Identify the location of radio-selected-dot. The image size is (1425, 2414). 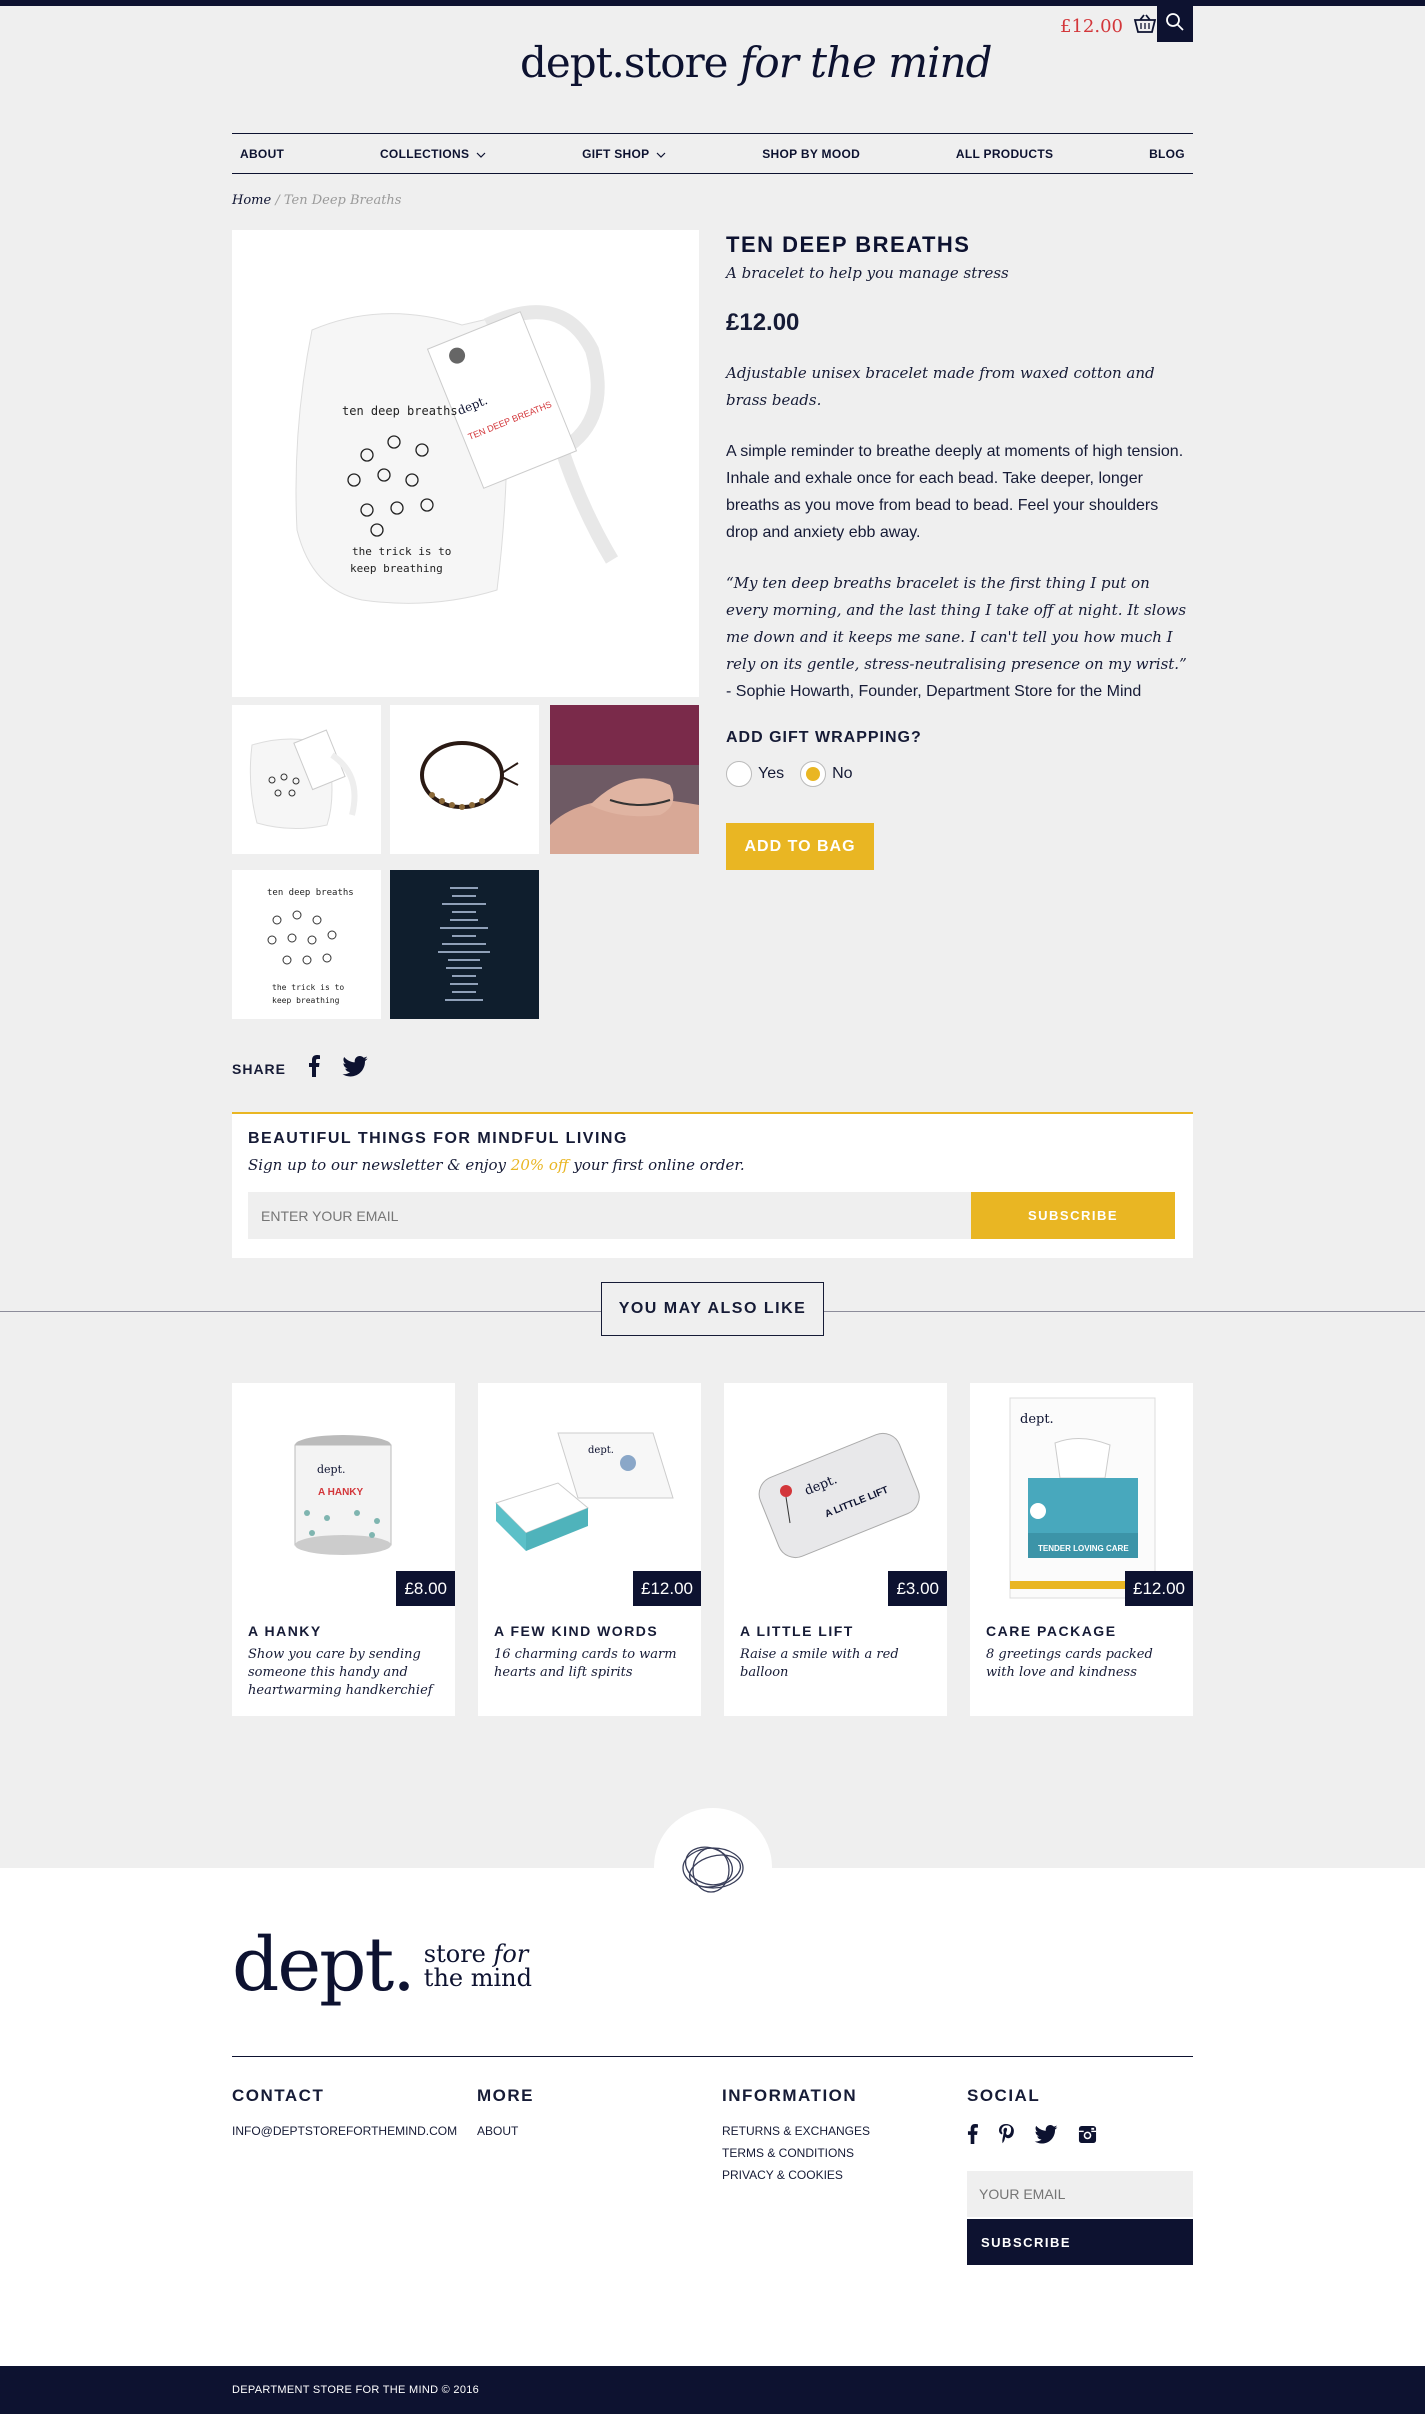
(813, 774).